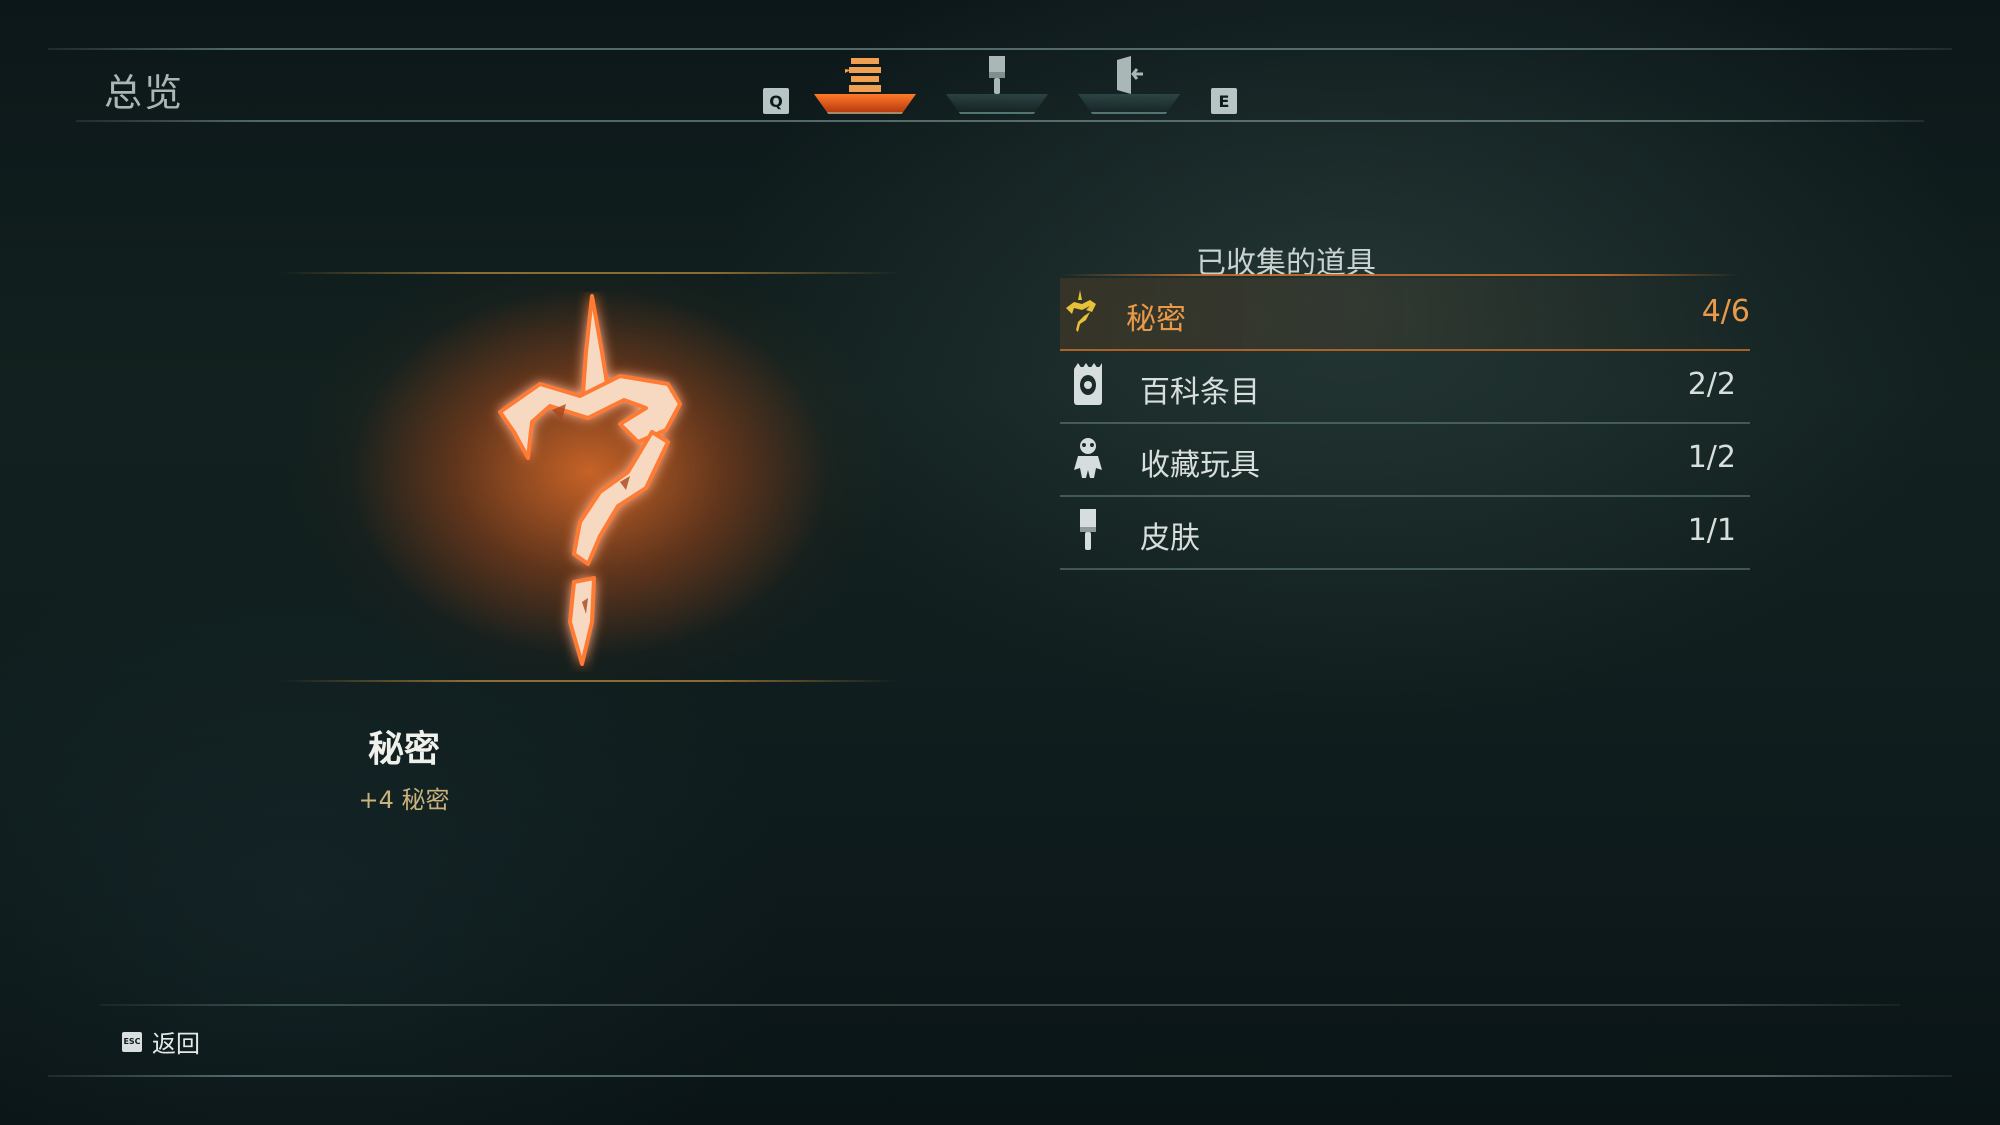 This screenshot has height=1125, width=2000. I want to click on tab-exit, so click(1129, 84).